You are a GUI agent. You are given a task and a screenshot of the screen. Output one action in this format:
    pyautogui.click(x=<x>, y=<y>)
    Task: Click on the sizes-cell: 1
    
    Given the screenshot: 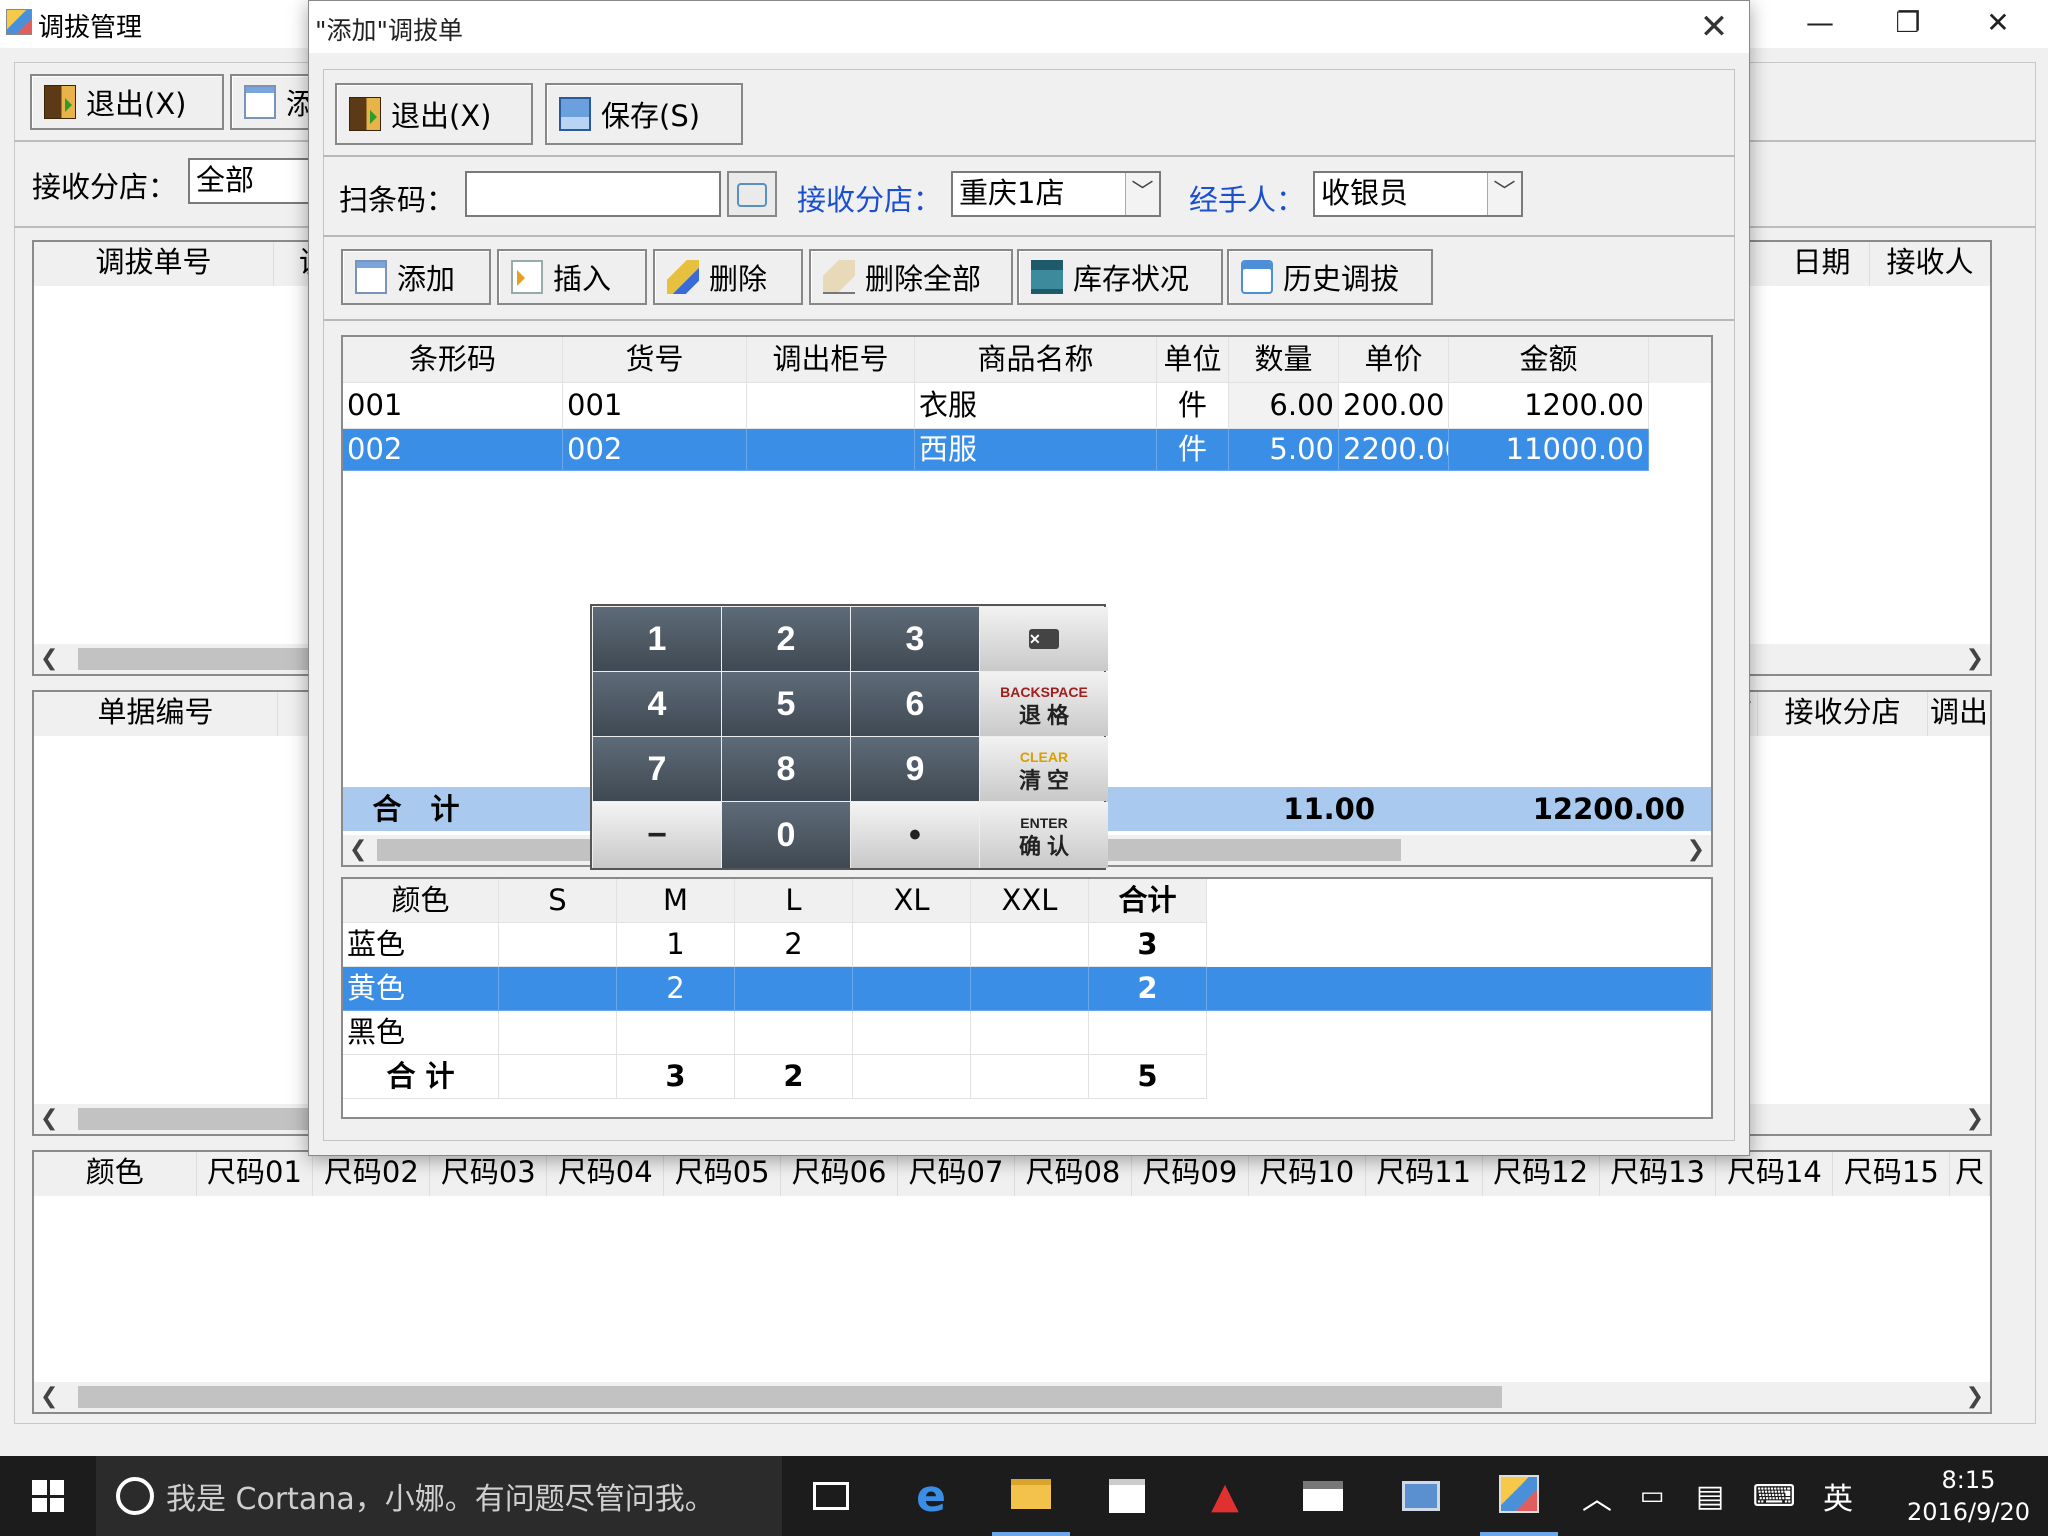 What is the action you would take?
    pyautogui.click(x=676, y=945)
    